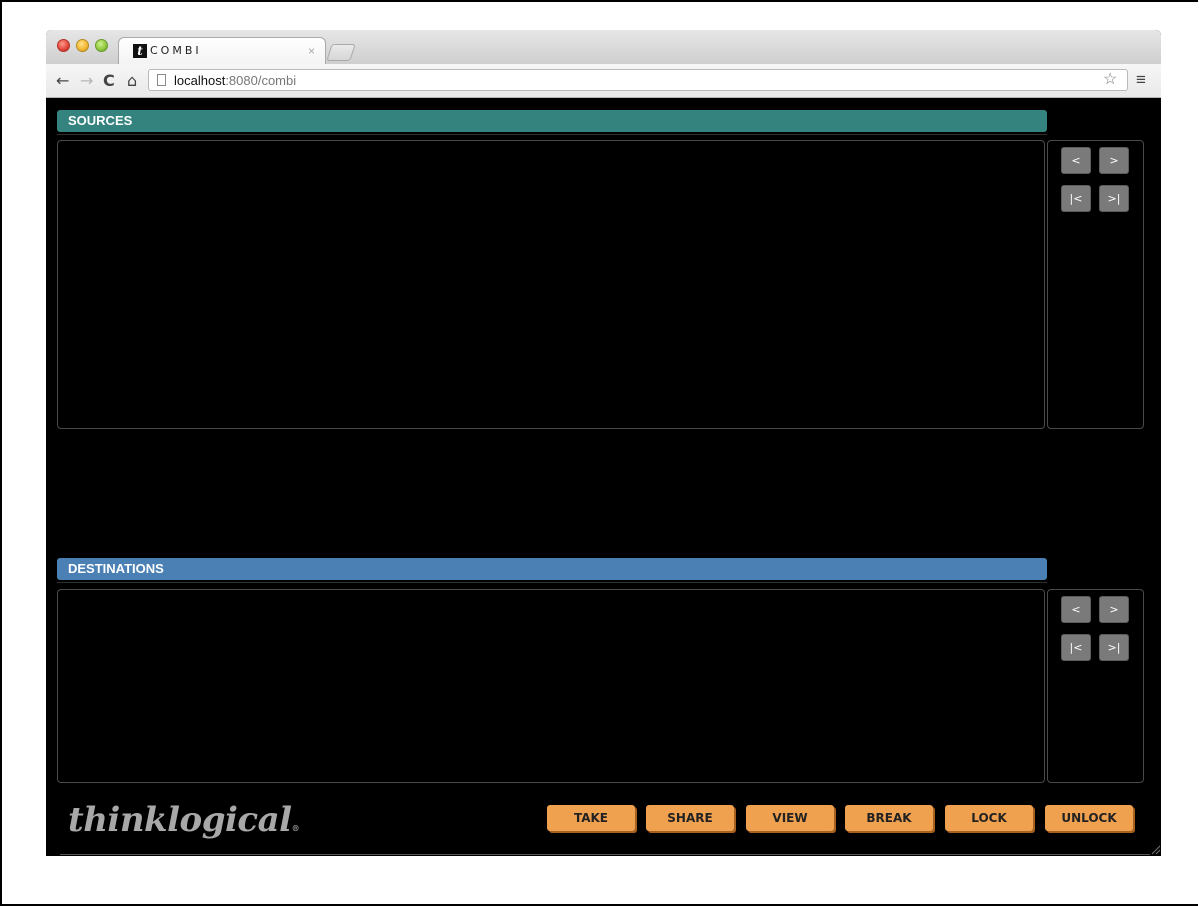 The image size is (1199, 906). Describe the element at coordinates (62, 81) in the screenshot. I see `back-arrow-icon: ←` at that location.